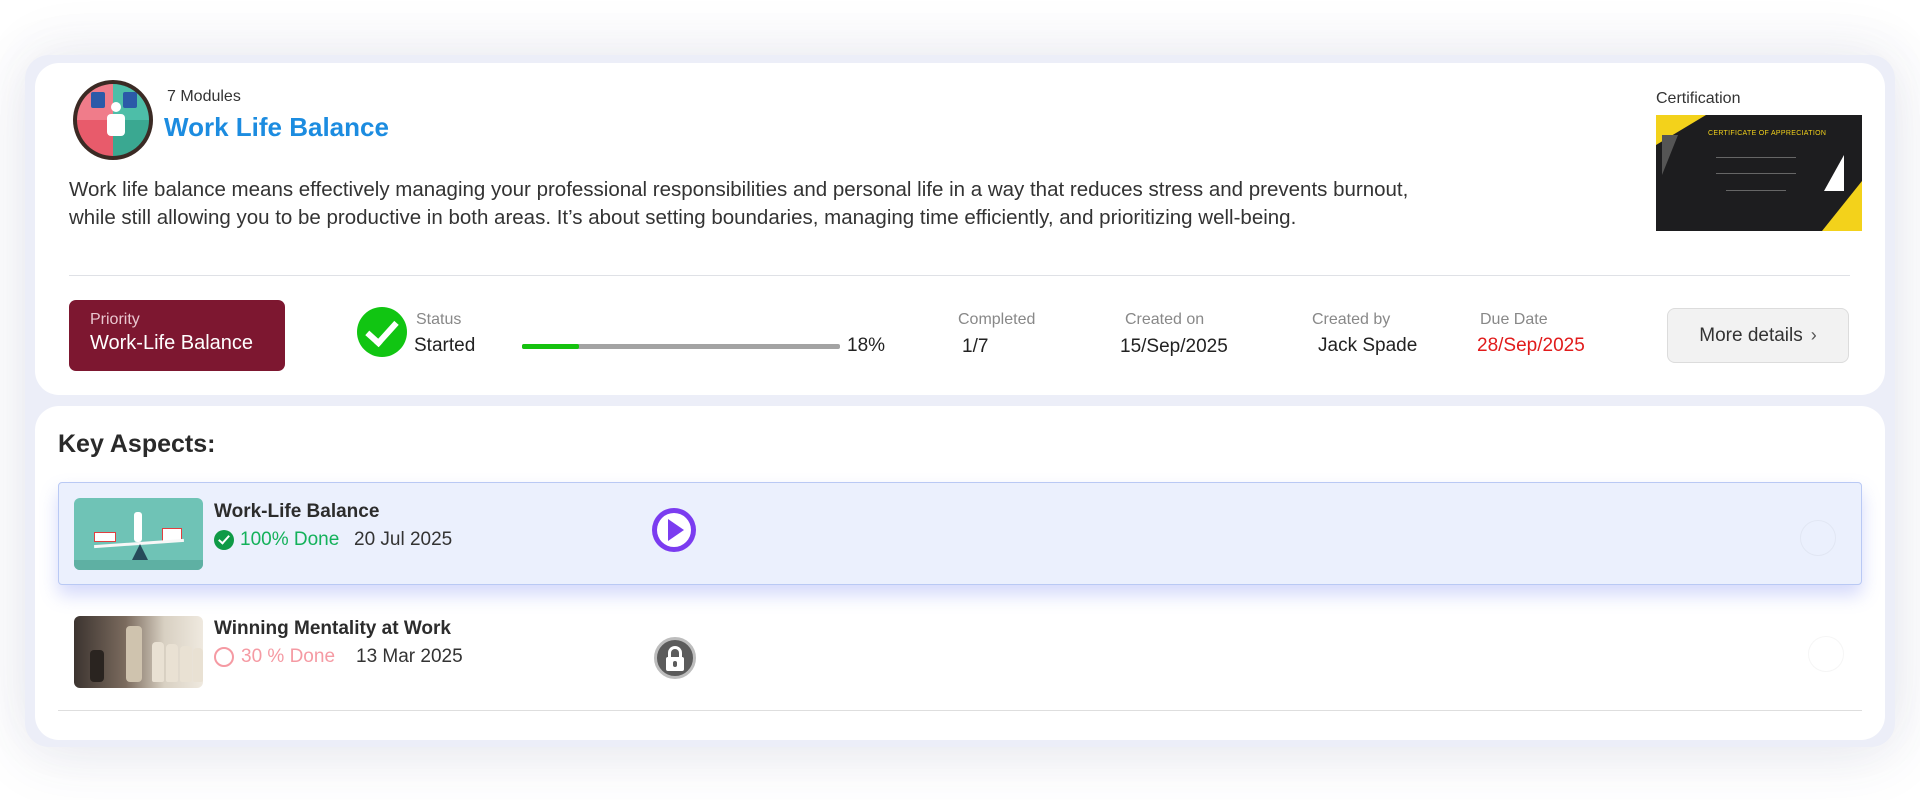 This screenshot has height=800, width=1920. Describe the element at coordinates (975, 346) in the screenshot. I see `completed-value: 1/7` at that location.